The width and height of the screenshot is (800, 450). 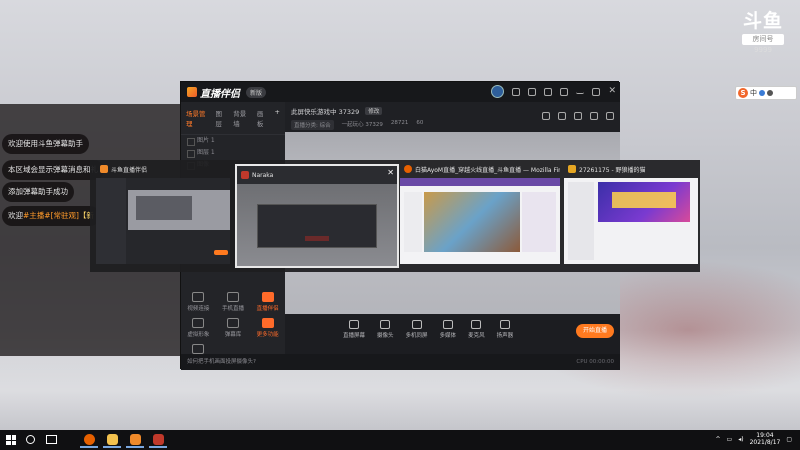 What do you see at coordinates (198, 297) in the screenshot?
I see `video-icon` at bounding box center [198, 297].